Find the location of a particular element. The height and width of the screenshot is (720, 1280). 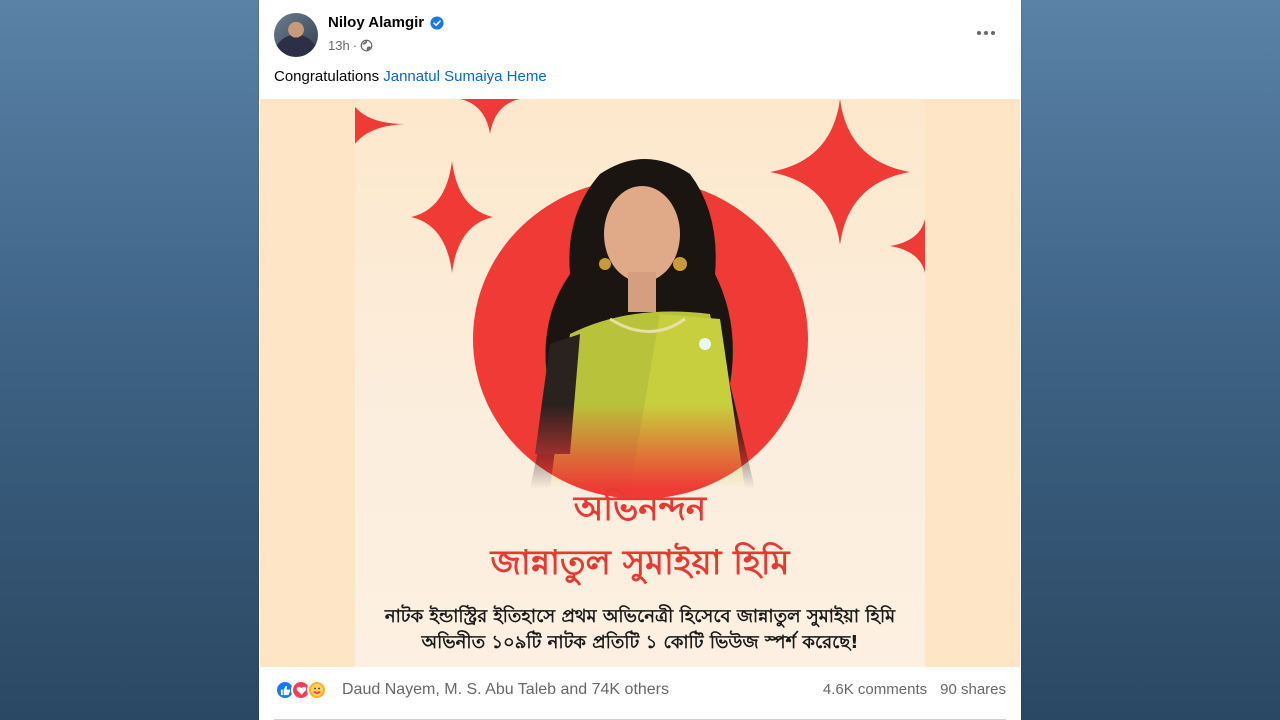

post-stats: 4.6K comments 90 shares is located at coordinates (914, 689).